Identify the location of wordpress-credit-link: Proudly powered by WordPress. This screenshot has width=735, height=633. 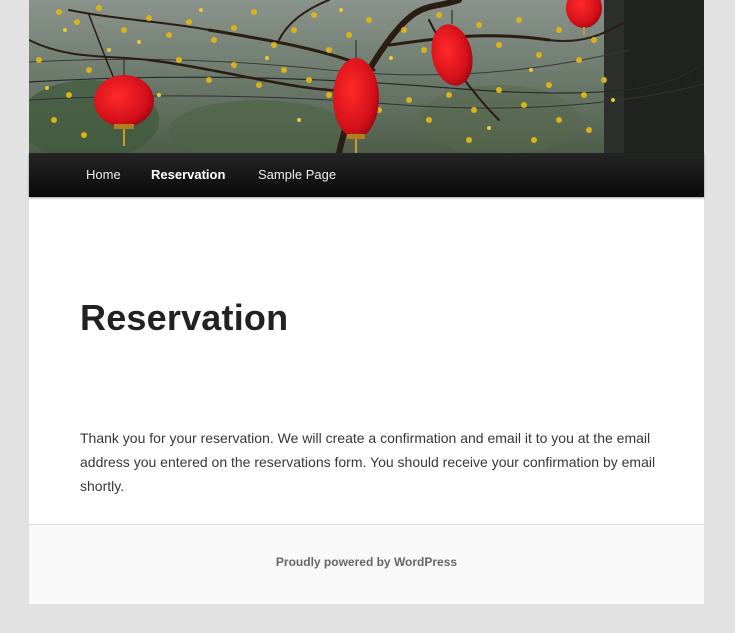
(366, 562).